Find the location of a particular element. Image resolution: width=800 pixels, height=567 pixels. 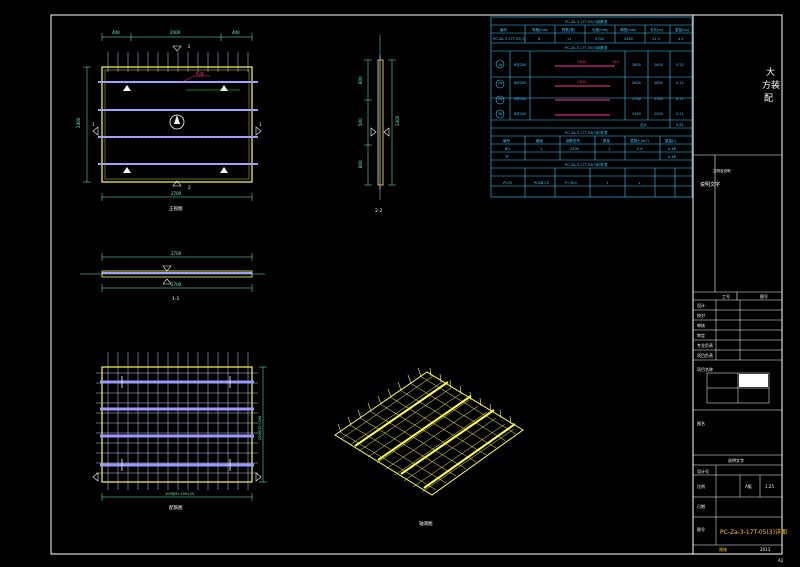

title-label-5: 专业负责 is located at coordinates (705, 345).